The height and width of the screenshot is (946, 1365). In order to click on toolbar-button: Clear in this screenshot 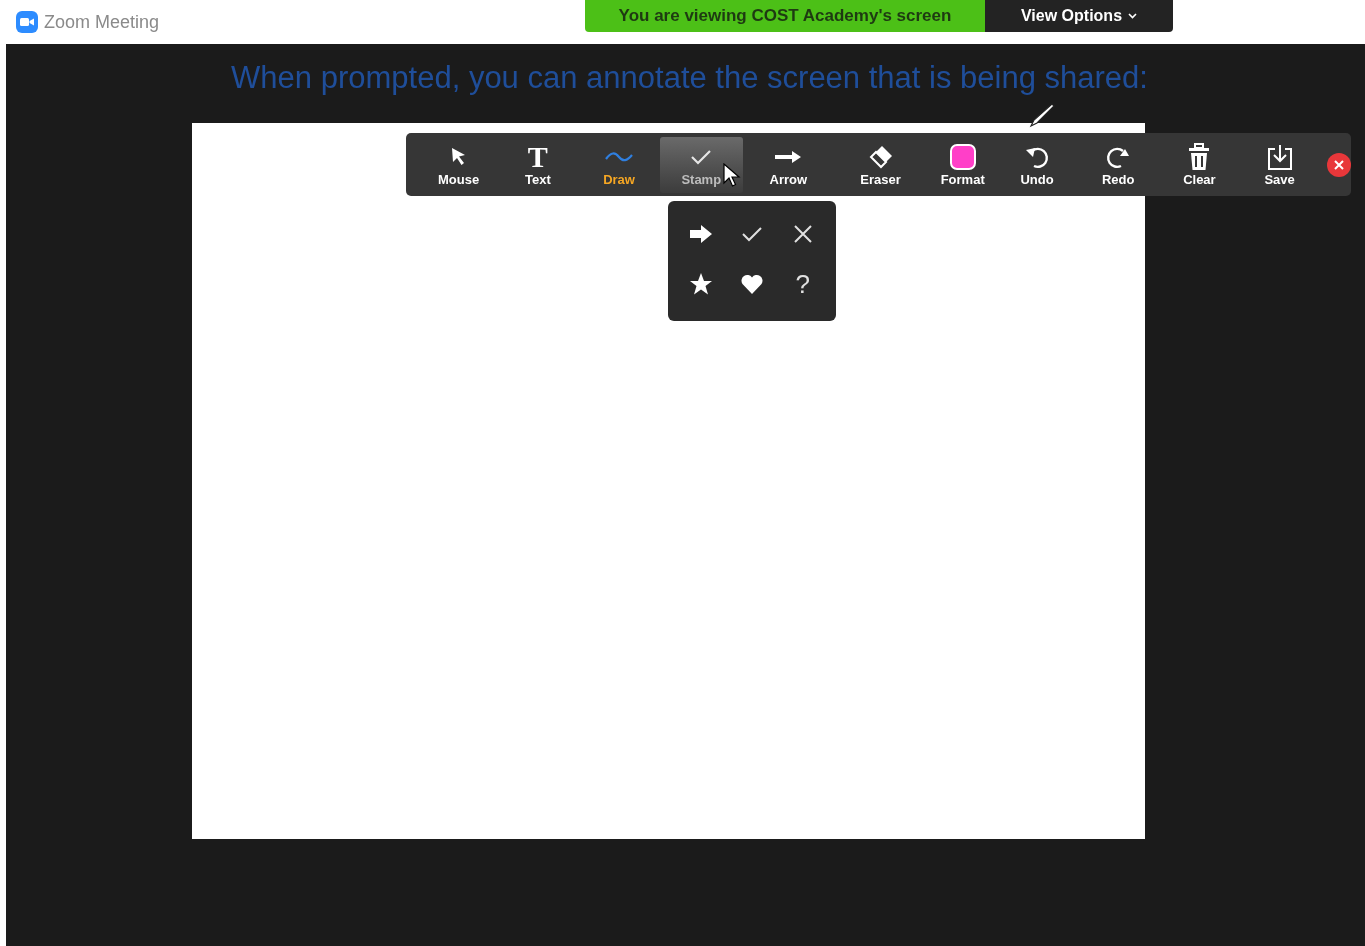, I will do `click(1199, 164)`.